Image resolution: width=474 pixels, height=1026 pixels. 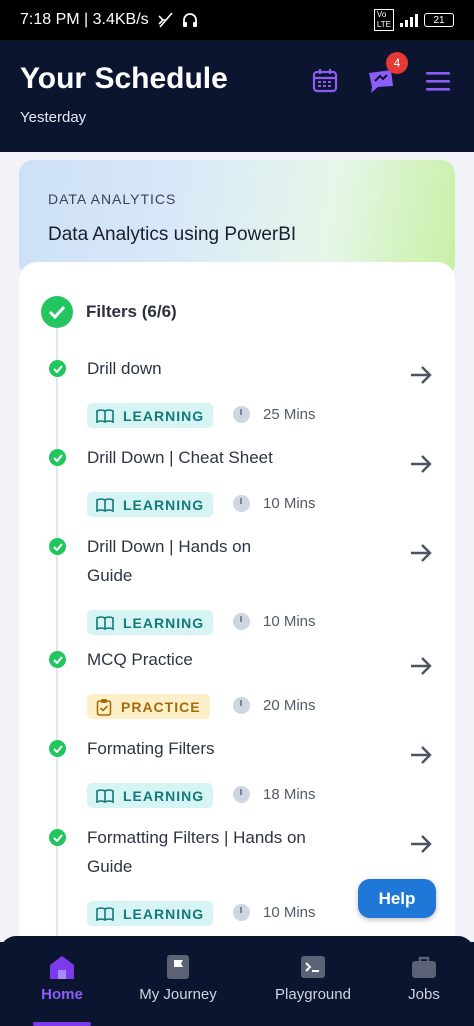 I want to click on home-icon, so click(x=62, y=967).